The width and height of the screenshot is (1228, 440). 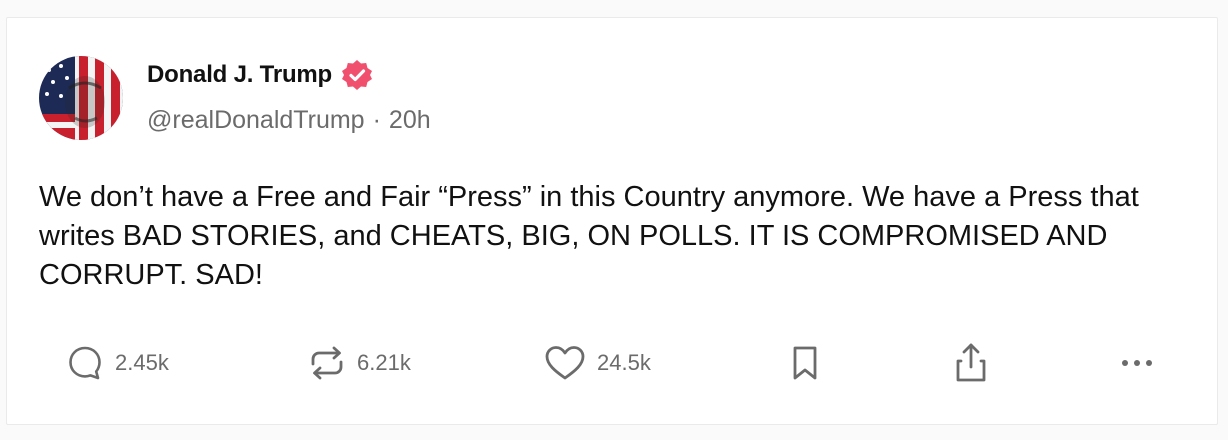 I want to click on more-icon, so click(x=1137, y=363).